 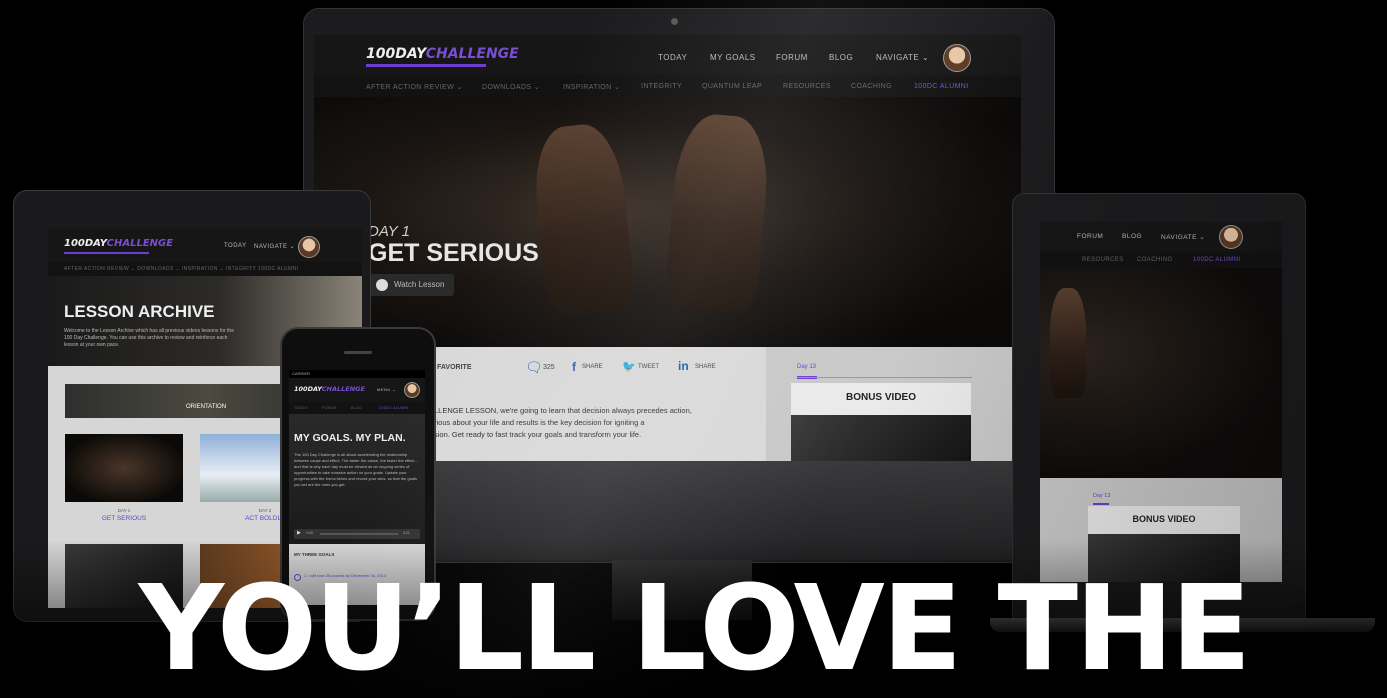 I want to click on tablet-logo-accent: CHALLENGE, so click(x=140, y=243).